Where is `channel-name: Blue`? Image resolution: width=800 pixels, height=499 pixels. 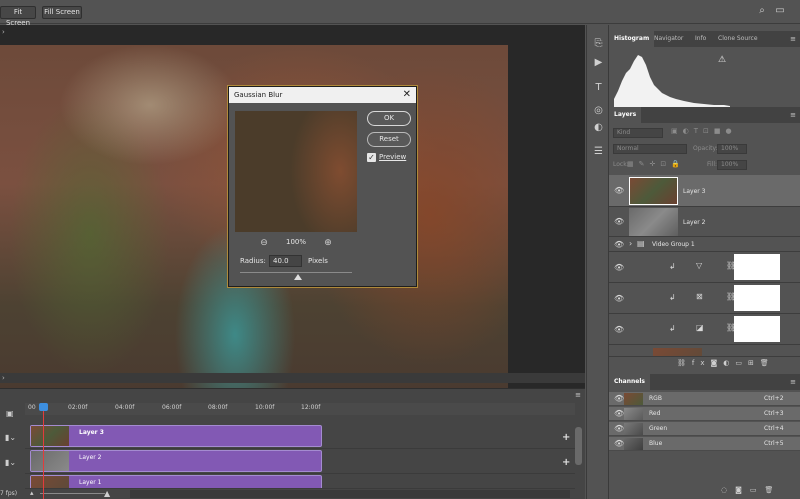
channel-name: Blue is located at coordinates (656, 443).